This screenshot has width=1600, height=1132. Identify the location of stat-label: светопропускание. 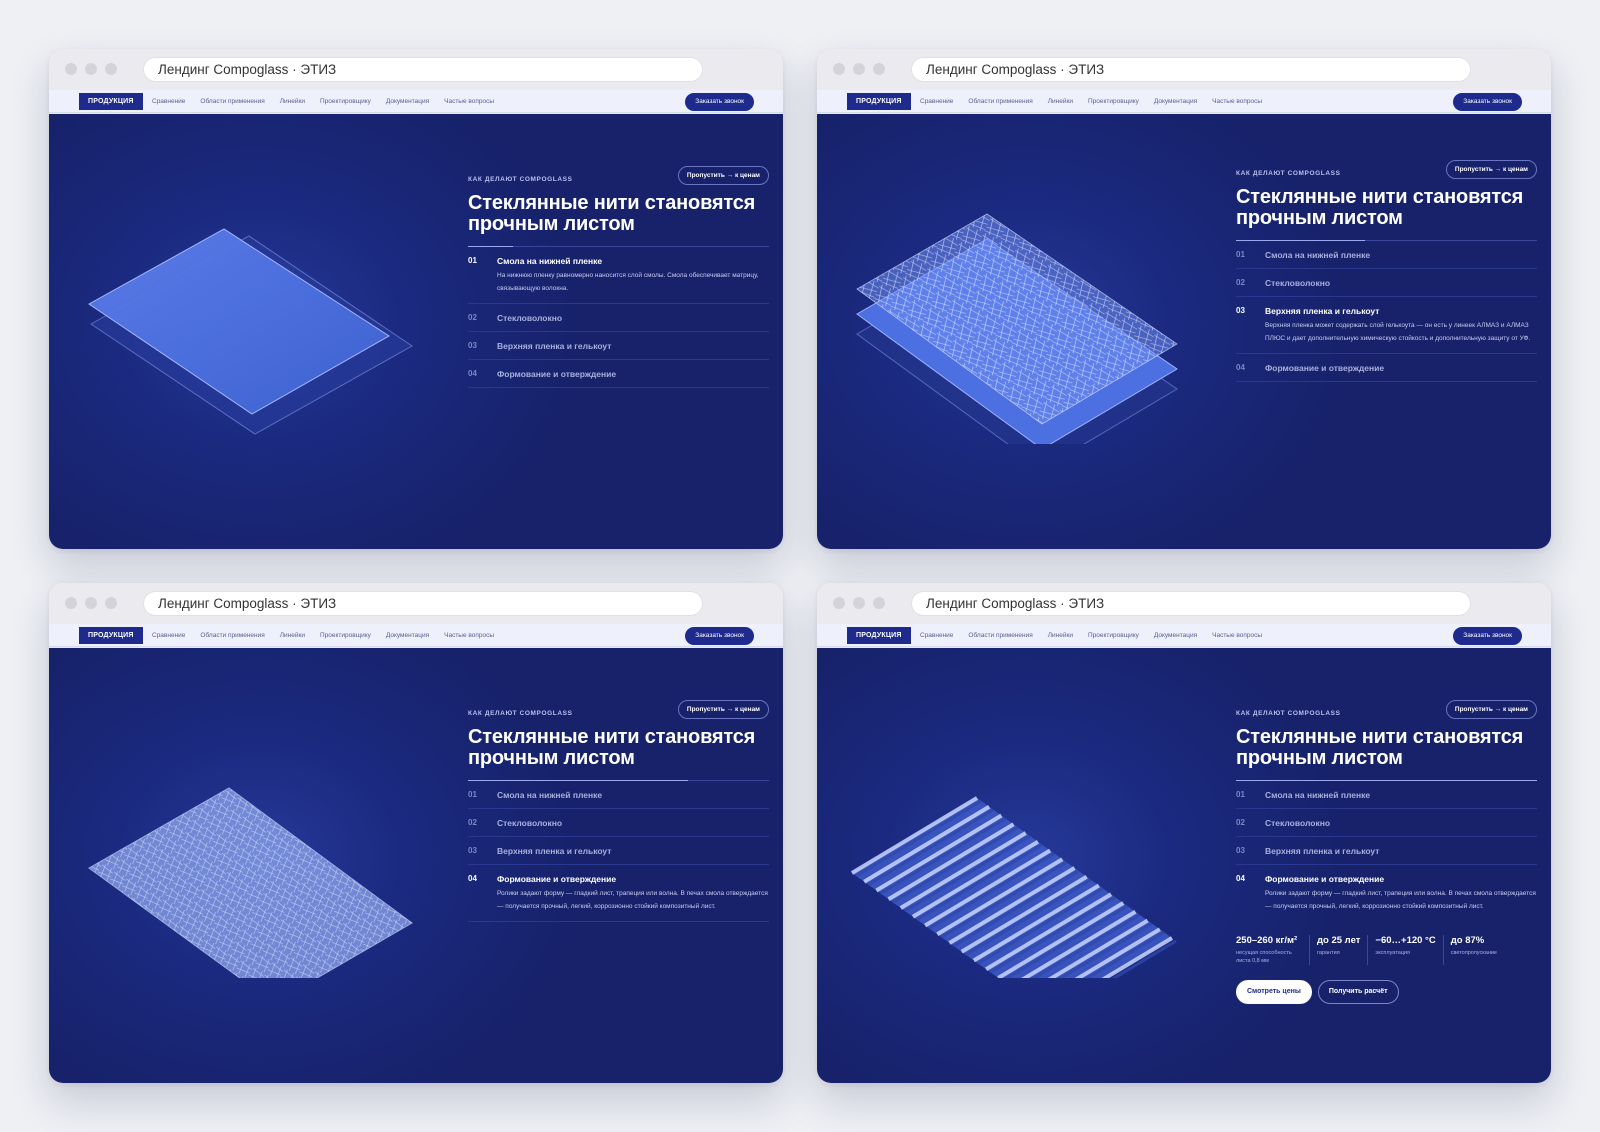
(1473, 953).